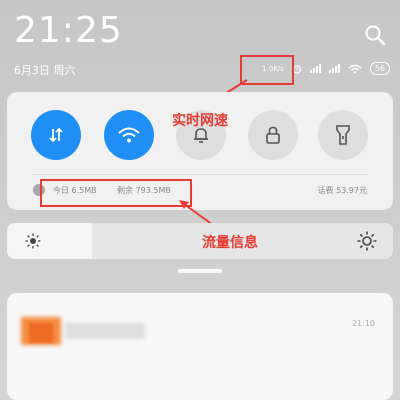 The image size is (400, 400). I want to click on wifi-status-icon, so click(355, 69).